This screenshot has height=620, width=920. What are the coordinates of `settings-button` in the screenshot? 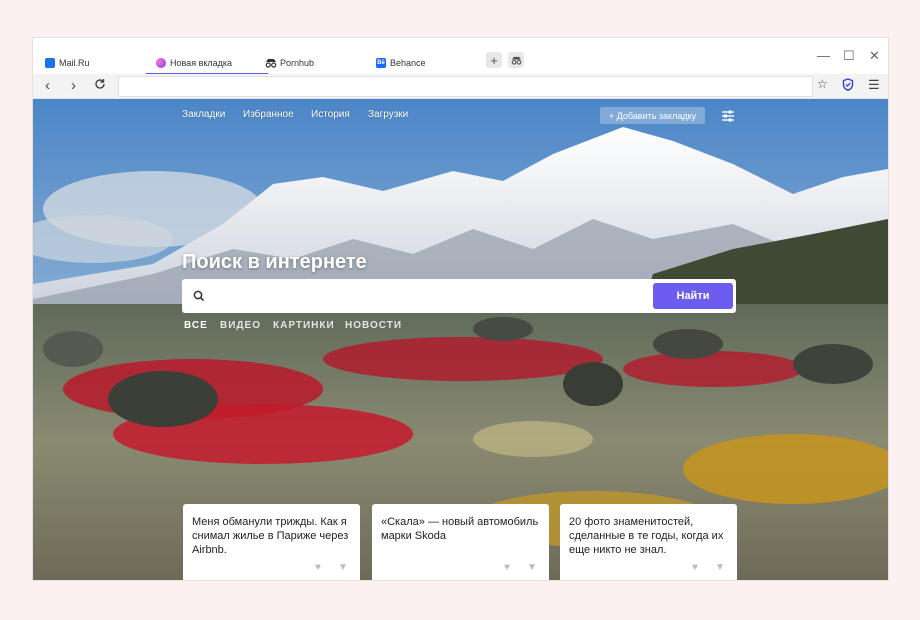 It's located at (728, 116).